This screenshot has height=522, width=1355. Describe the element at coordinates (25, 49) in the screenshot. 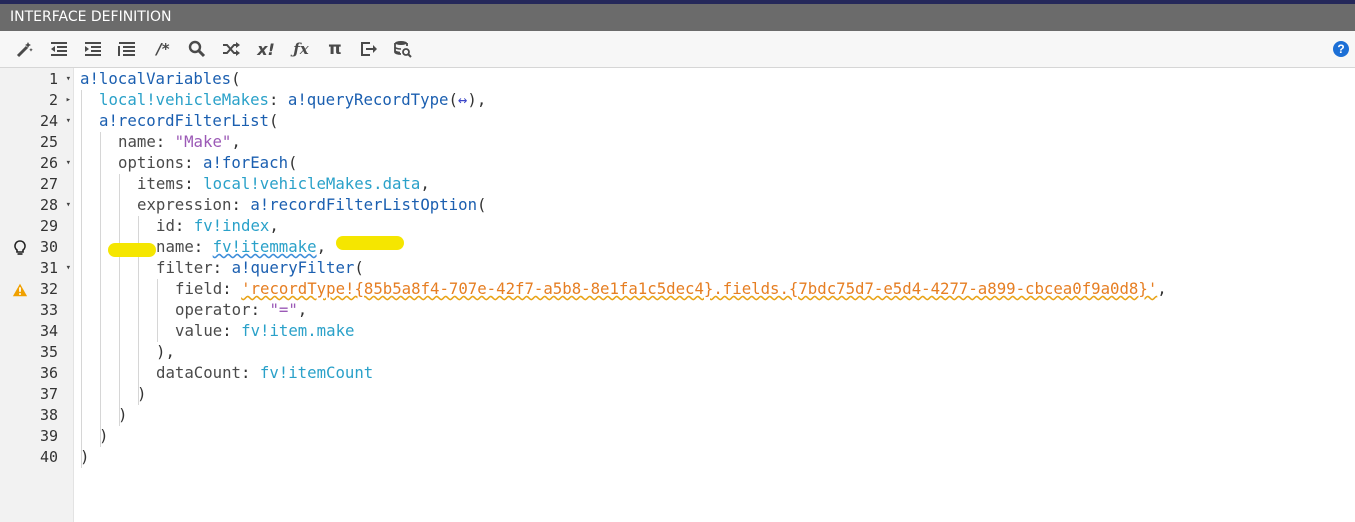

I see `magic-wand-icon` at that location.